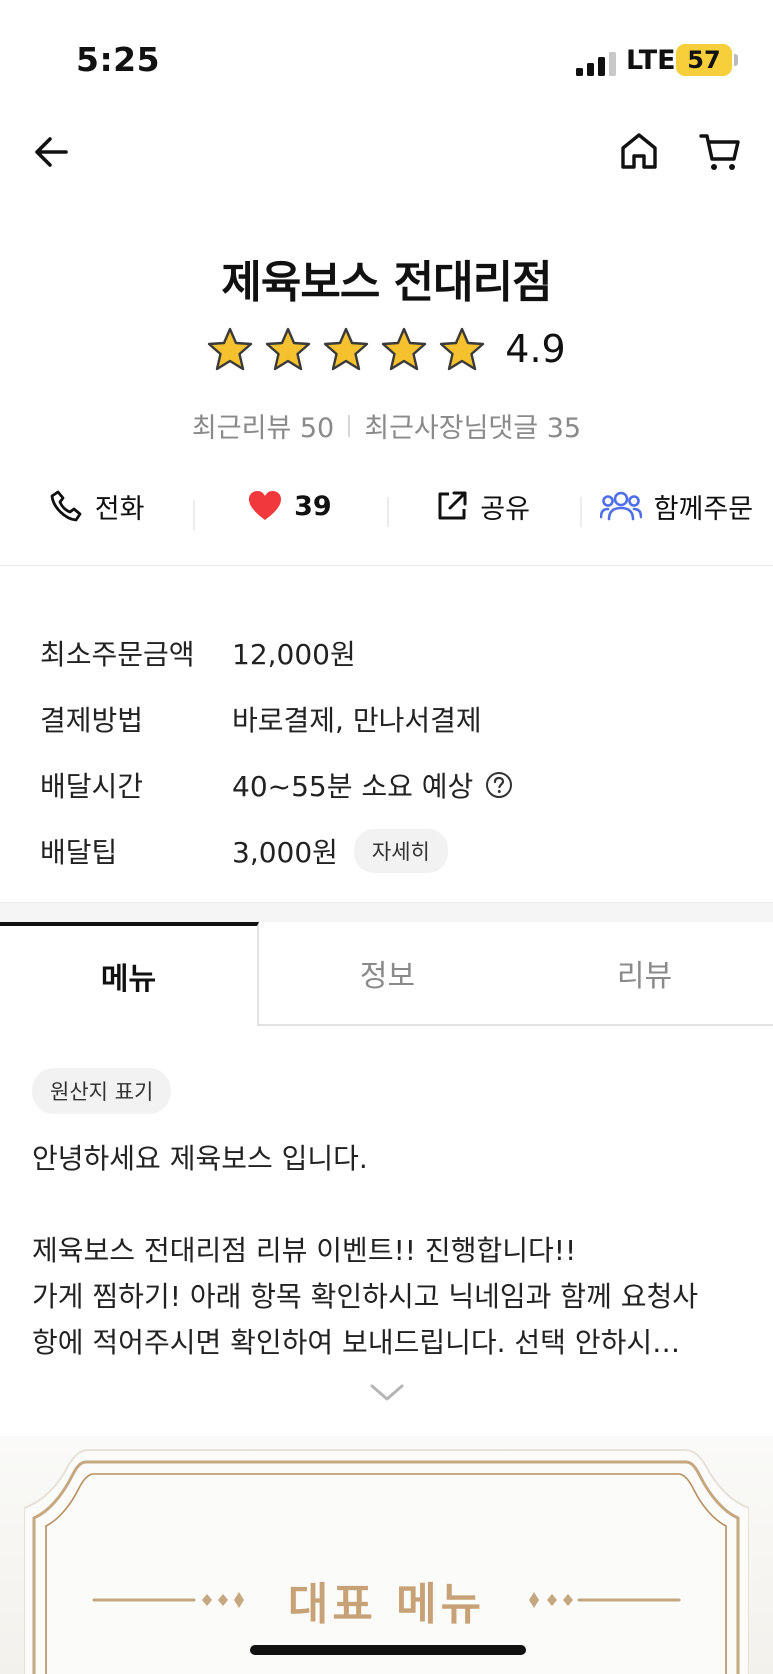 This screenshot has height=1674, width=773. I want to click on group-order-label: 함께주문, so click(703, 509).